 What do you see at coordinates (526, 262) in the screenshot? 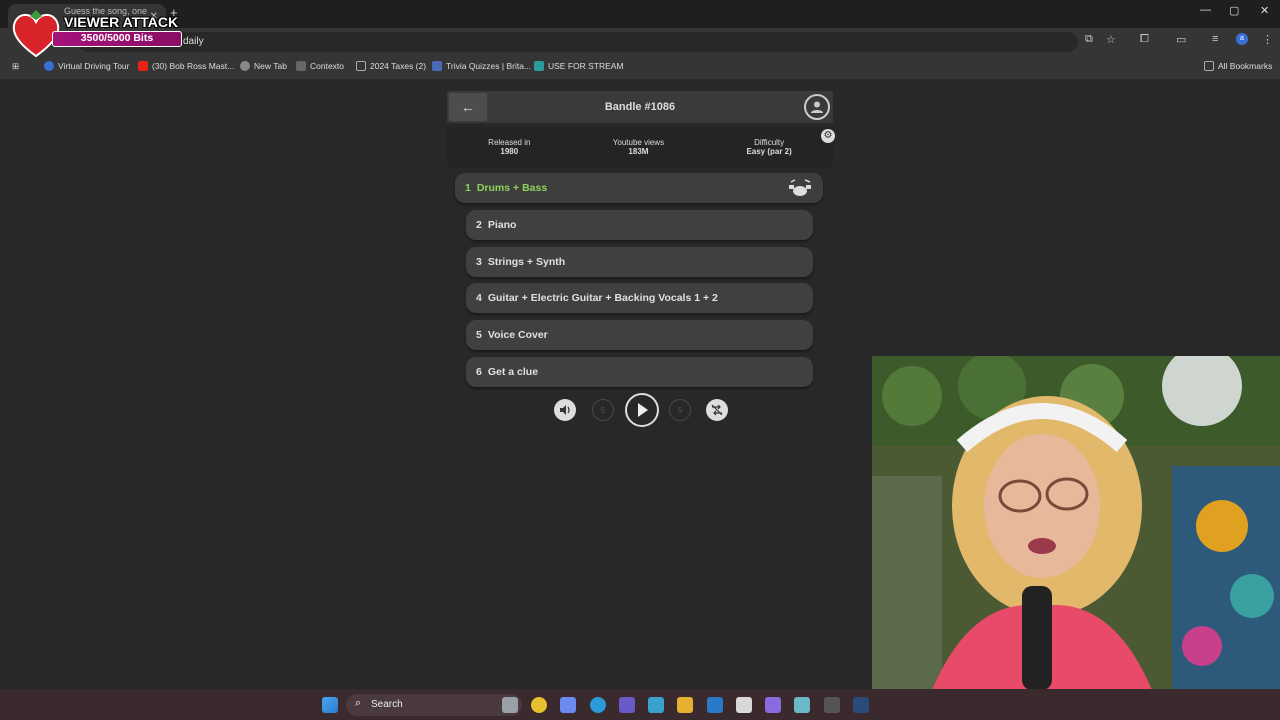
I see `track-label: Strings + Synth` at bounding box center [526, 262].